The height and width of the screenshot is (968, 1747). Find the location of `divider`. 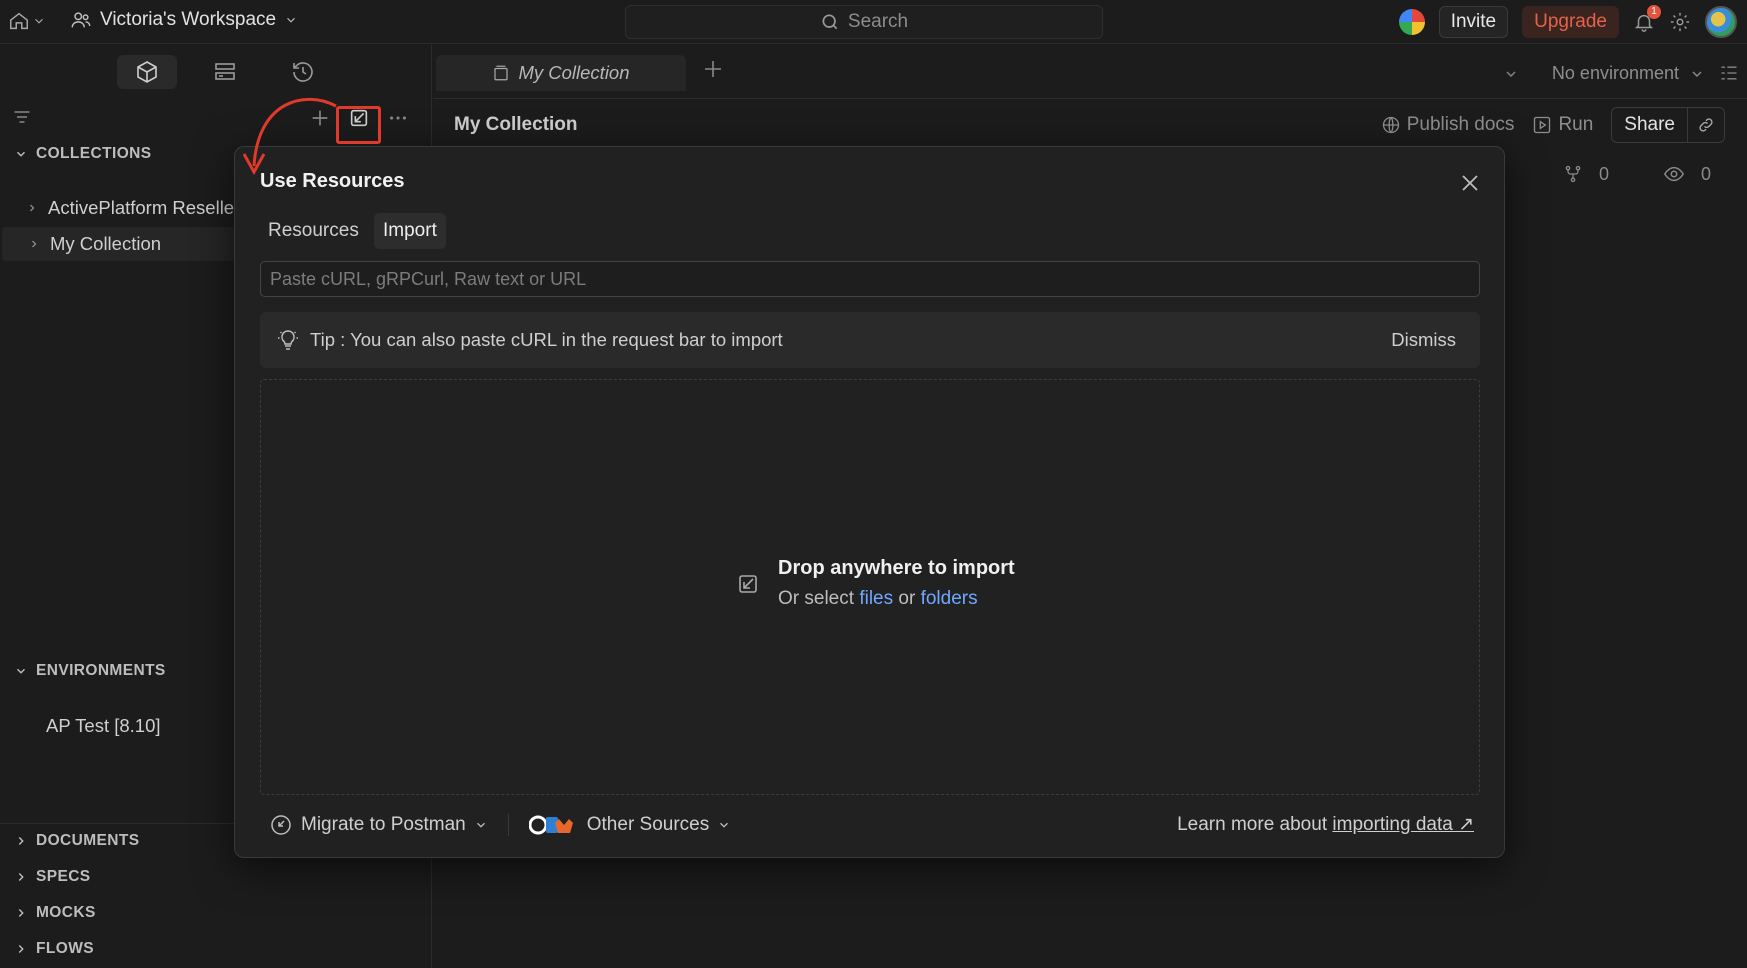

divider is located at coordinates (508, 825).